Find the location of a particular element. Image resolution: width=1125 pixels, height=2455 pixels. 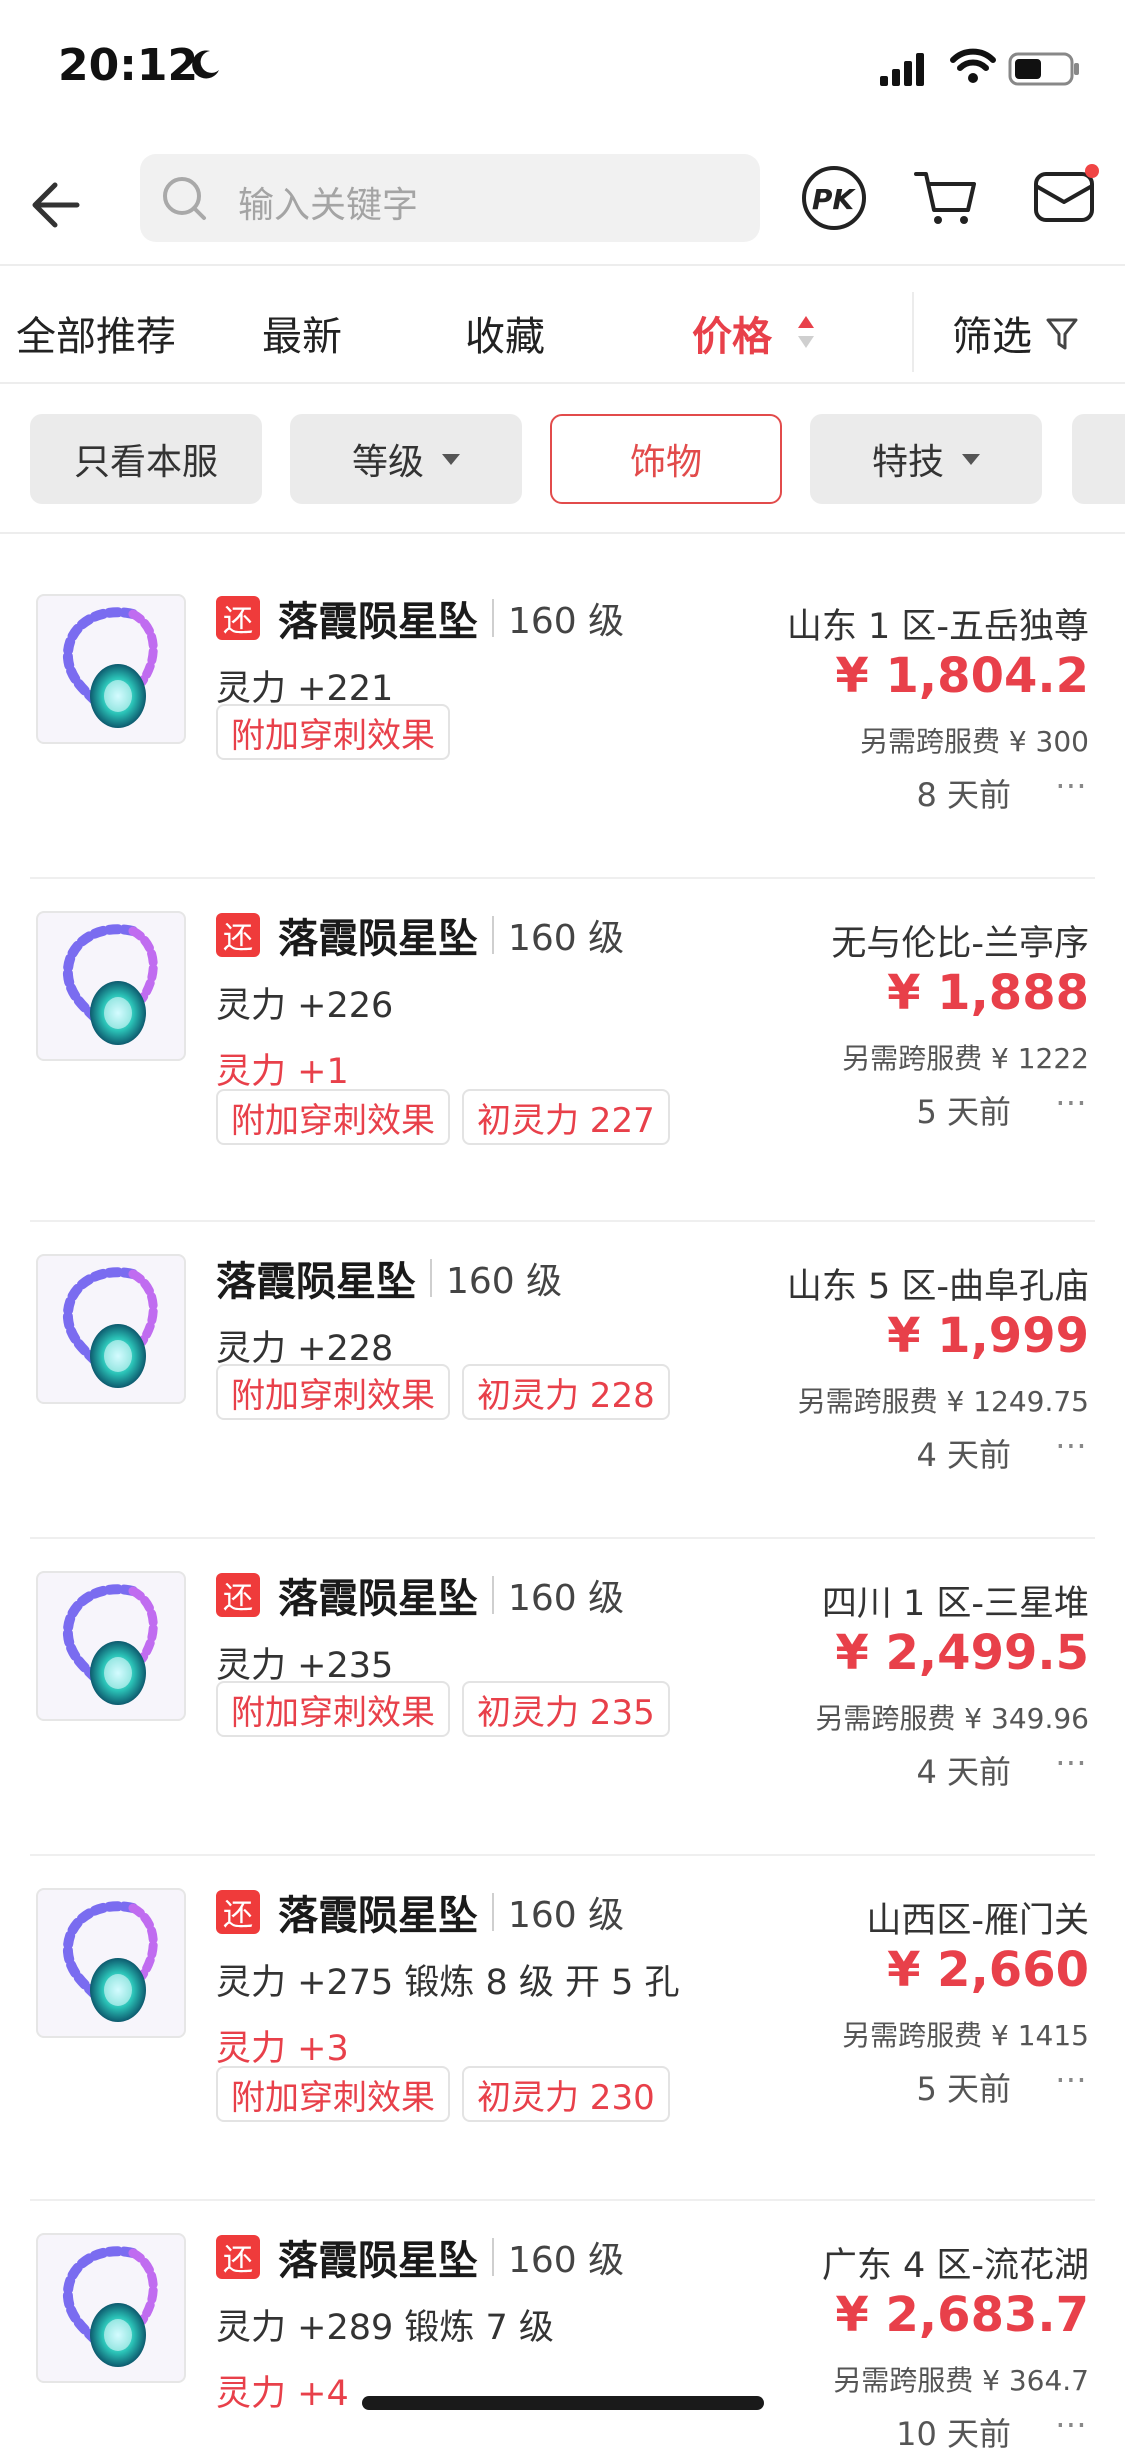

wifi-icon is located at coordinates (973, 65).